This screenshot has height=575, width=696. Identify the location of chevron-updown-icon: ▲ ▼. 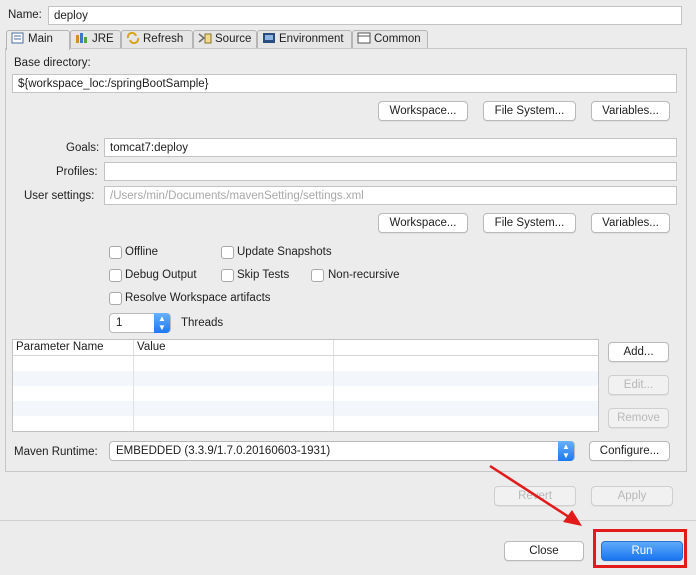
(566, 451).